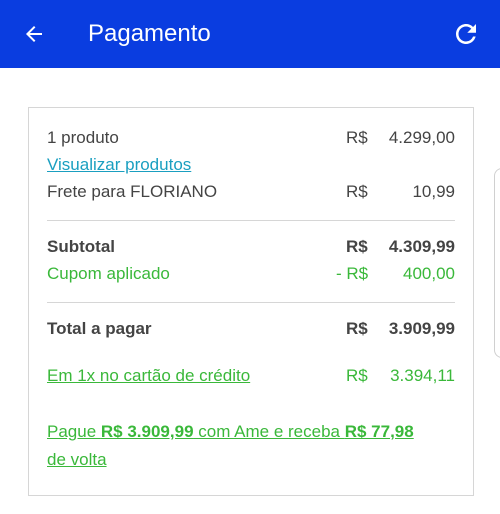 This screenshot has width=500, height=514. Describe the element at coordinates (148, 376) in the screenshot. I see `credit-card-option-link: Em 1x no cartão de crédito` at that location.